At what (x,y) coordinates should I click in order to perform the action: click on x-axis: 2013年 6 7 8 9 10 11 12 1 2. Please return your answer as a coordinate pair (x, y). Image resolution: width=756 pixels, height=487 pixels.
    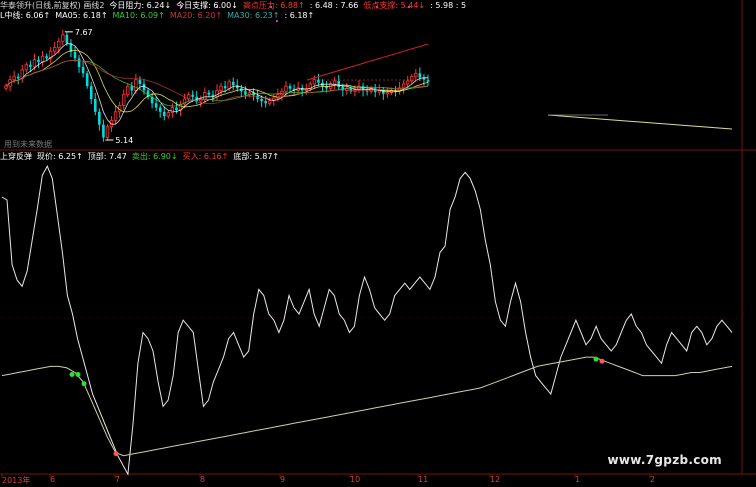
    Looking at the image, I should click on (378, 480).